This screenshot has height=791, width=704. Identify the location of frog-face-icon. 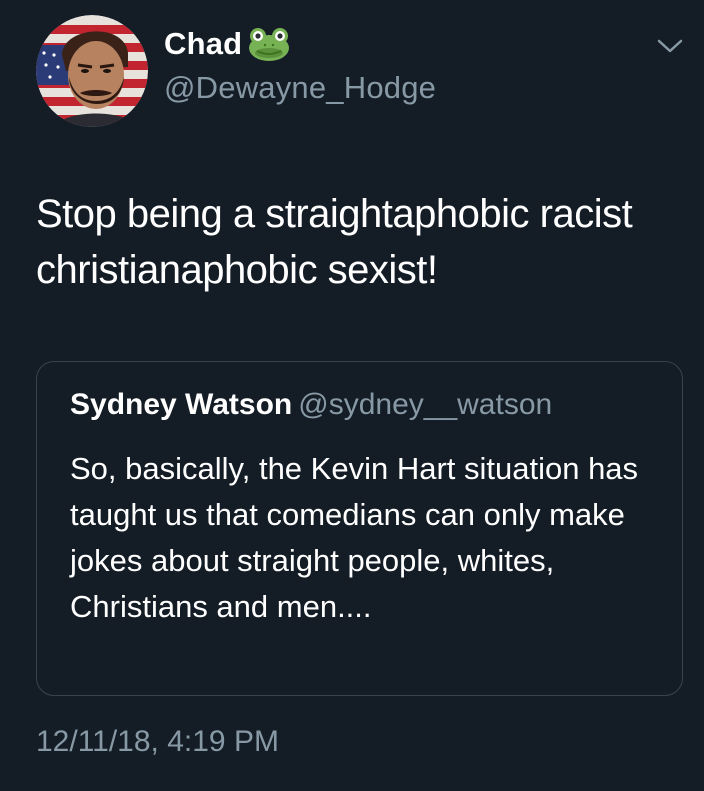
(269, 44).